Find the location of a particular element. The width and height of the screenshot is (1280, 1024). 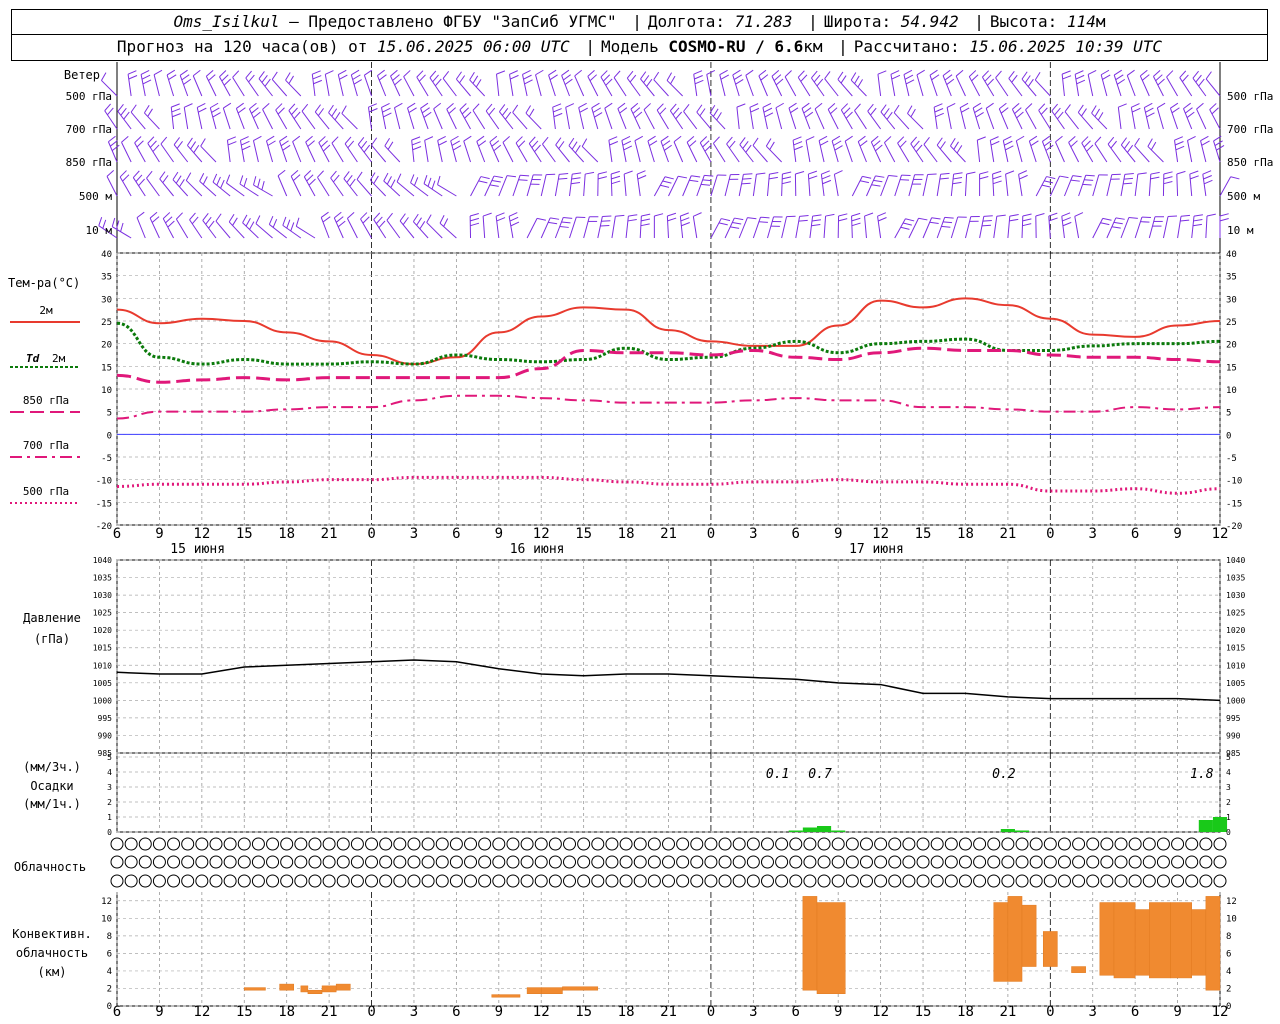

precip-unit-1h: (мм/1ч.) is located at coordinates (52, 804).